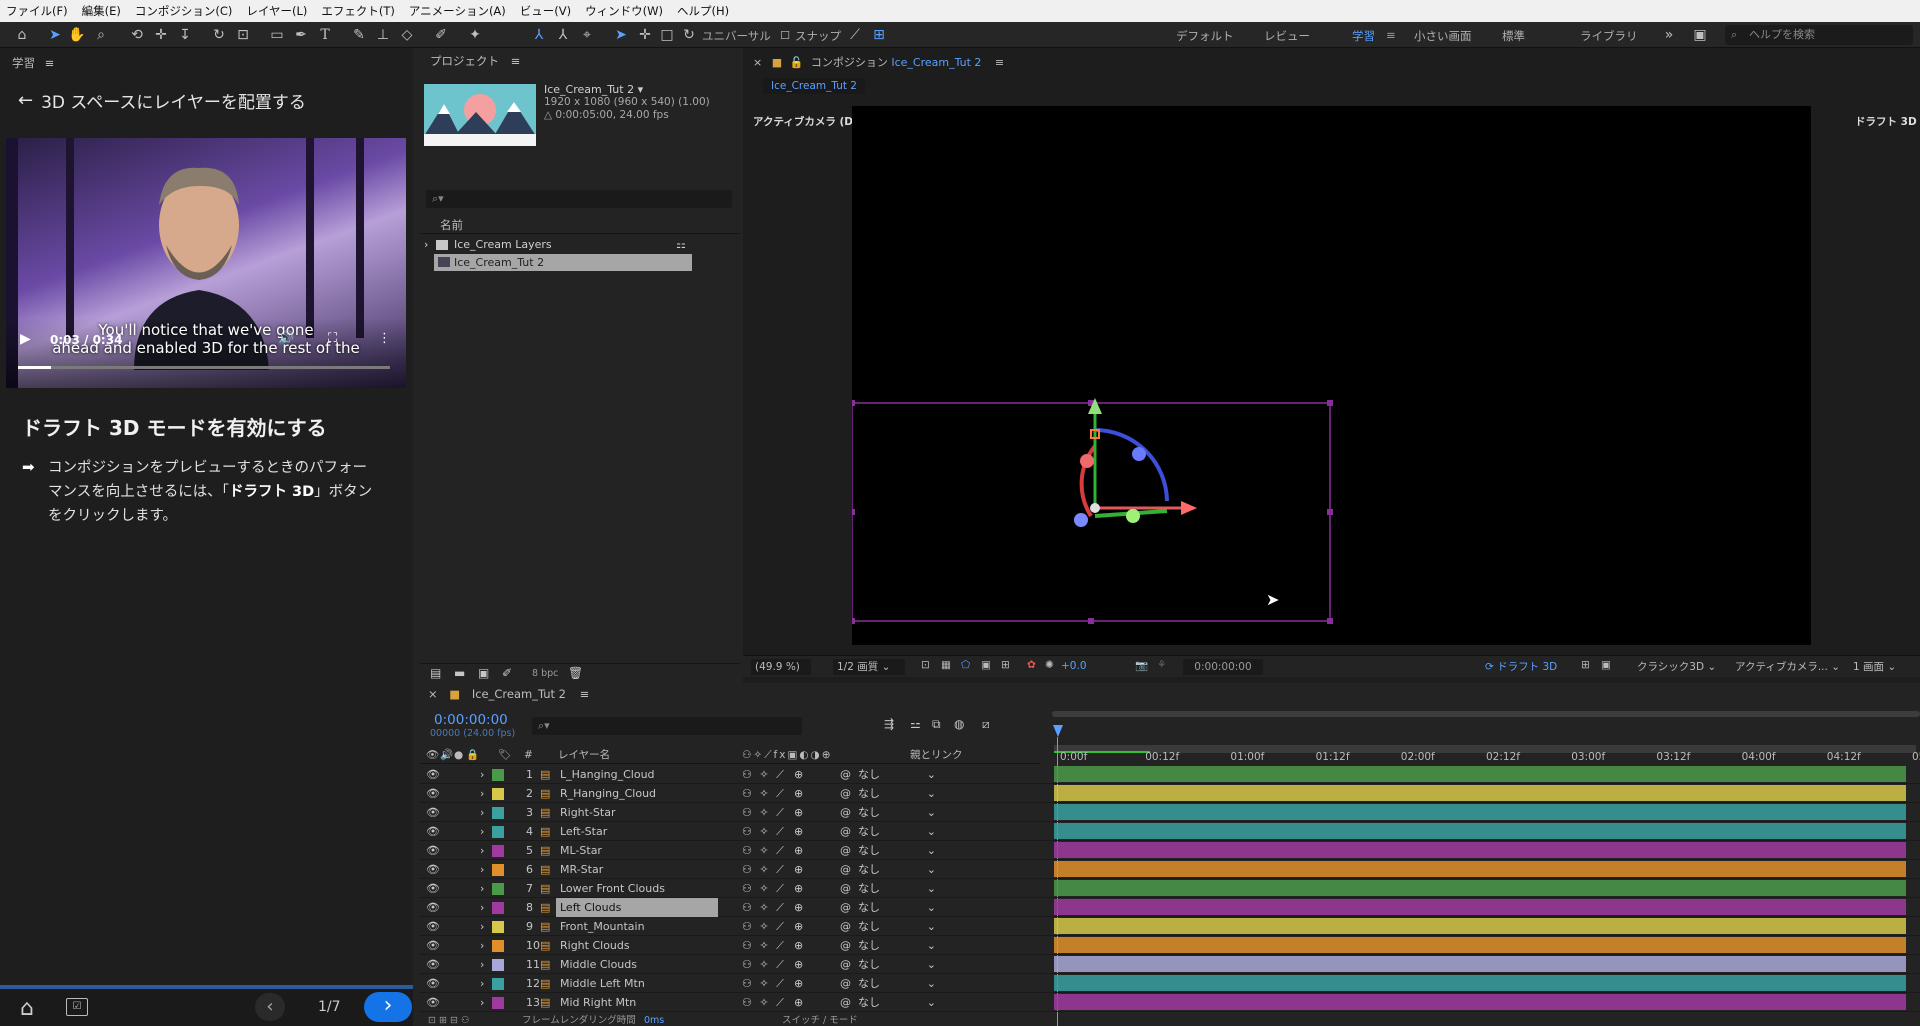  Describe the element at coordinates (301, 35) in the screenshot. I see `pen-tool-icon: ✒` at that location.